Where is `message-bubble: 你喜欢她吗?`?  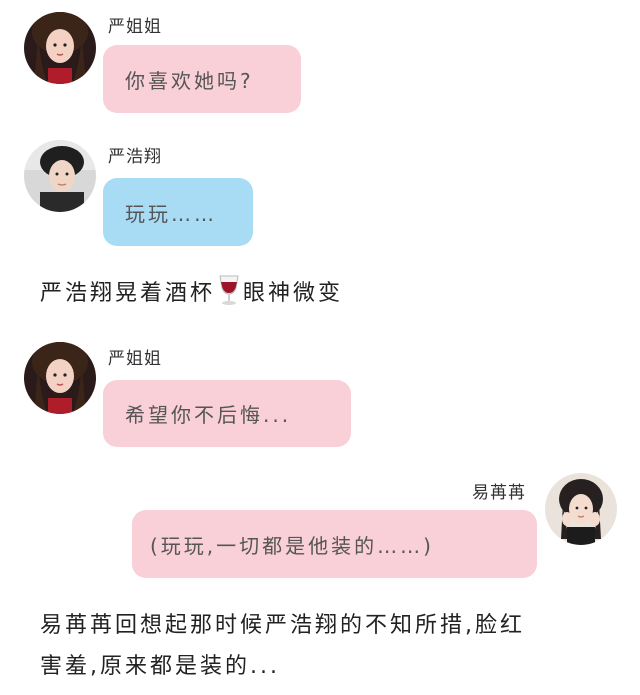
message-bubble: 你喜欢她吗? is located at coordinates (202, 79).